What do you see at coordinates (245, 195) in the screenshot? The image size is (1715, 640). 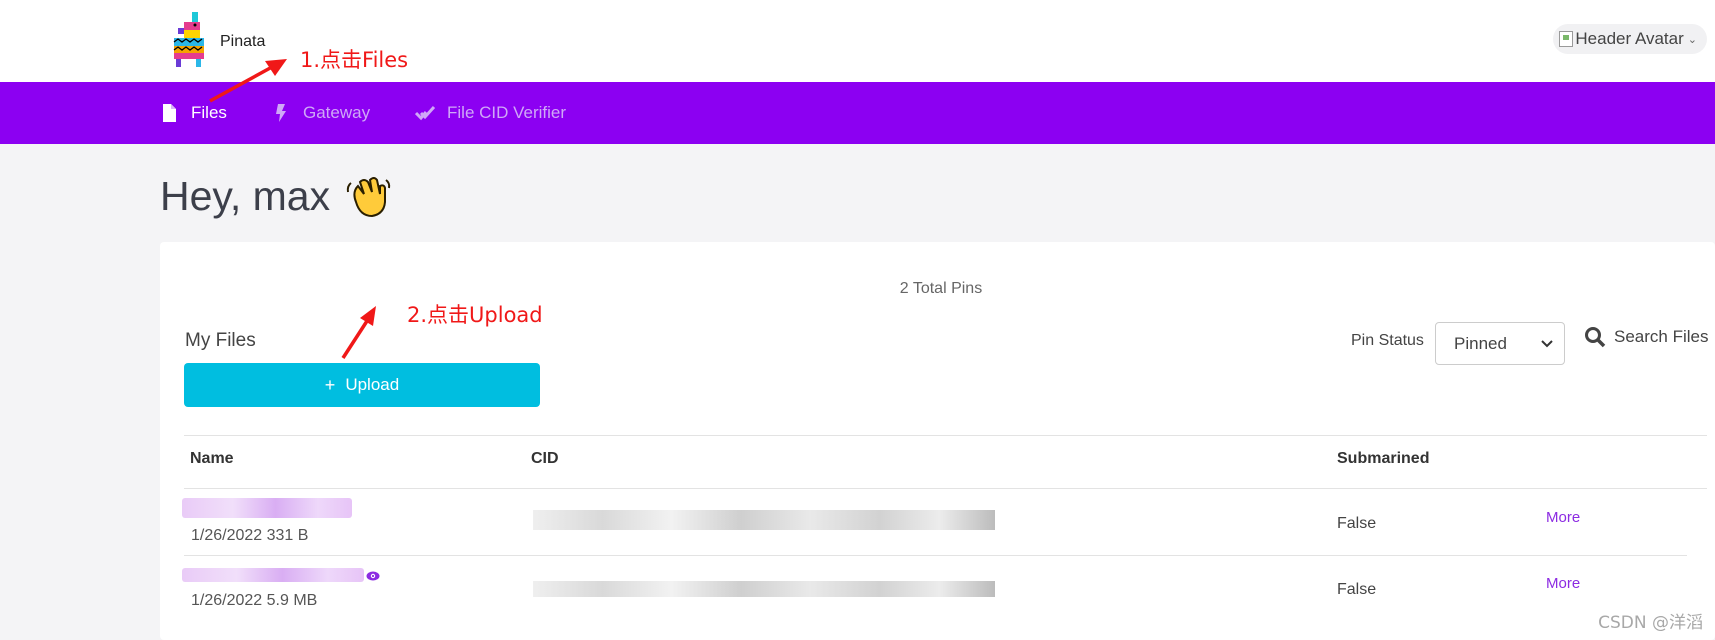 I see `greeting-text: Hey, max` at bounding box center [245, 195].